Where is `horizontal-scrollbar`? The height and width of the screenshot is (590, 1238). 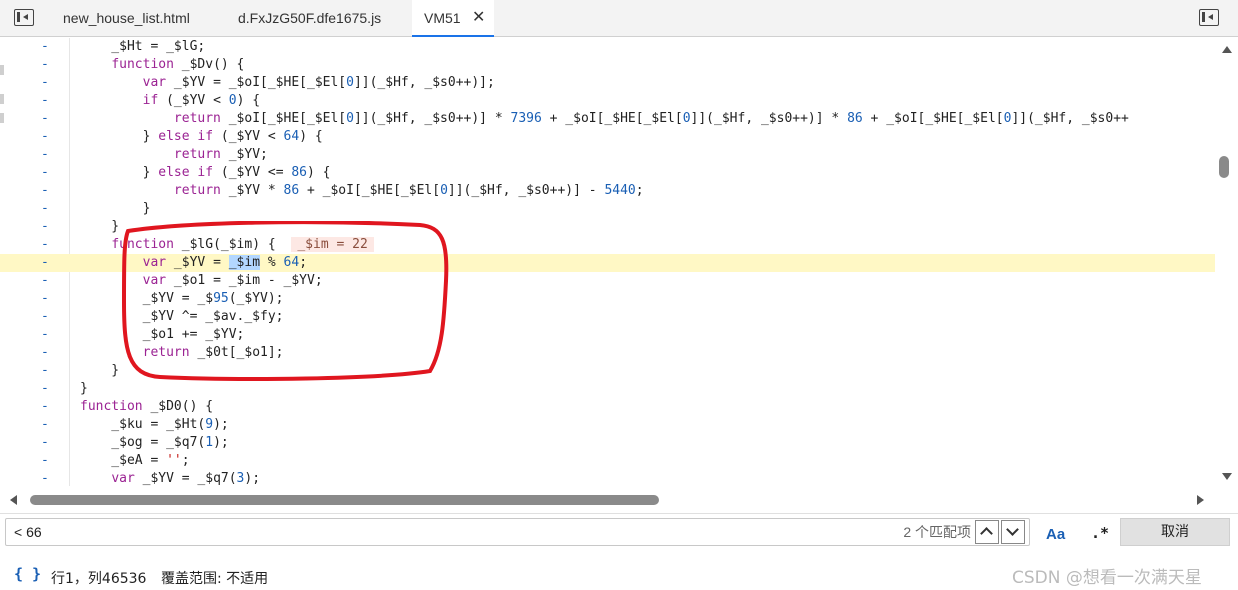 horizontal-scrollbar is located at coordinates (607, 500).